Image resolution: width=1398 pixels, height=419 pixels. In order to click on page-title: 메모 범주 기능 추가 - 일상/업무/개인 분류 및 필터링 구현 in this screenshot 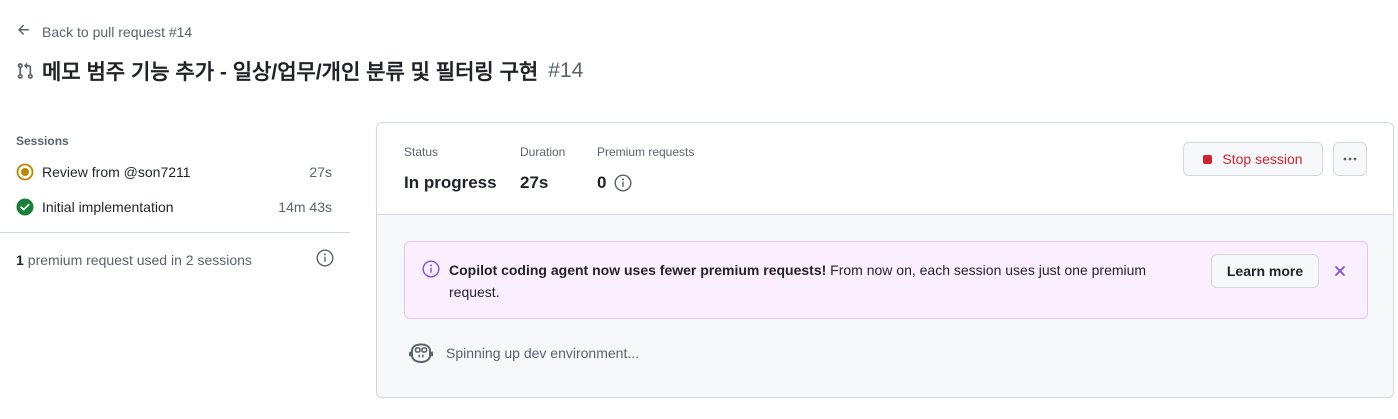, I will do `click(290, 72)`.